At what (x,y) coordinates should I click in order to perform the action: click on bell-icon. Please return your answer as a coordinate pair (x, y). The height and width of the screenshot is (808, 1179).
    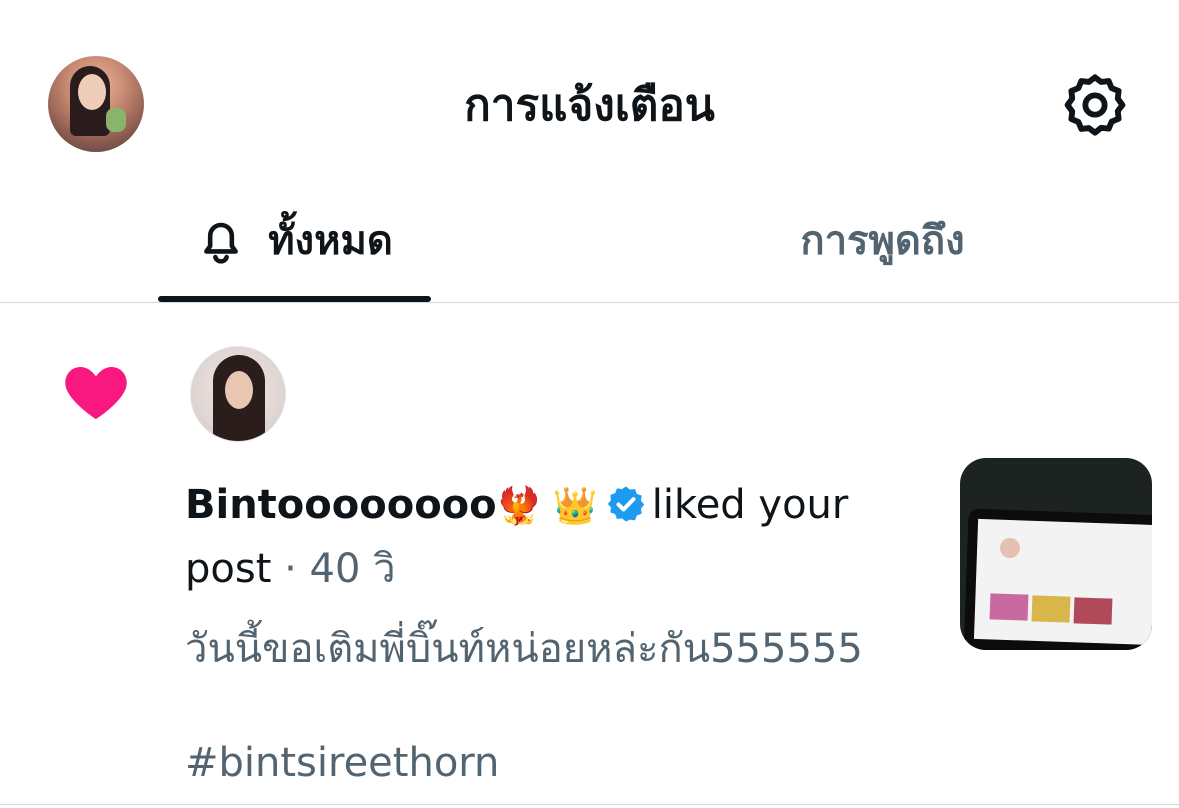
    Looking at the image, I should click on (221, 243).